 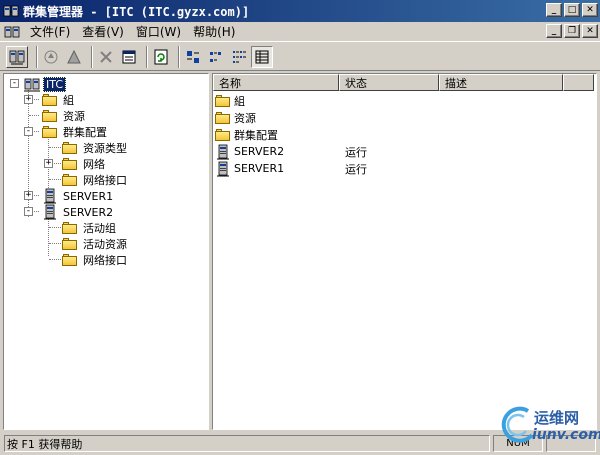 I want to click on maximize-icon: □, so click(x=572, y=9).